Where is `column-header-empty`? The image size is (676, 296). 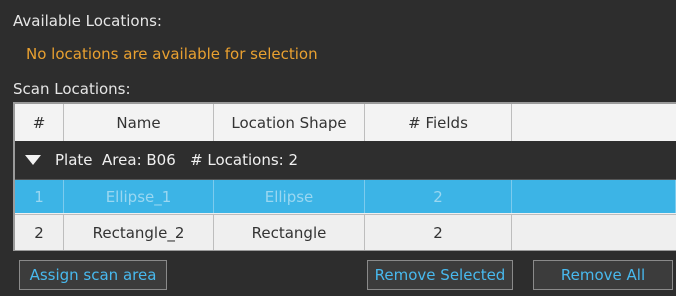
column-header-empty is located at coordinates (594, 122).